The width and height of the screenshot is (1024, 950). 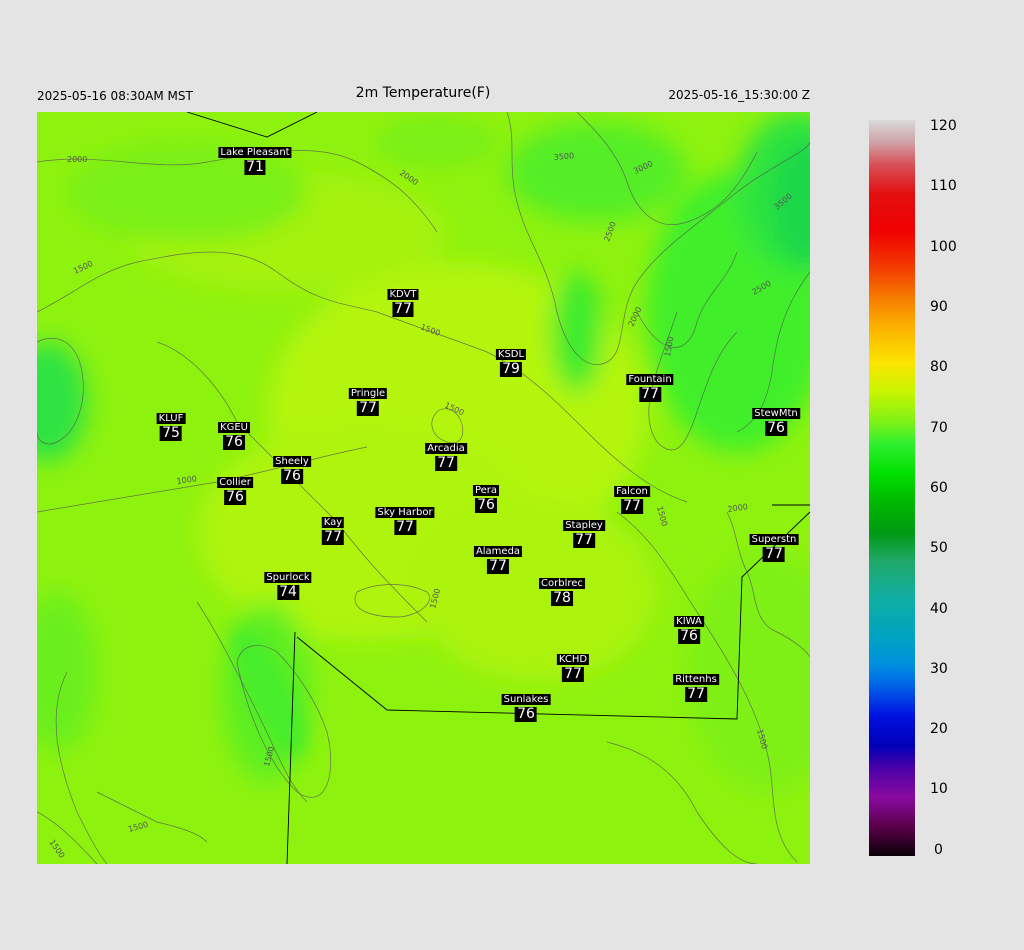 I want to click on station-corblrec: Corblrec 78, so click(x=562, y=588).